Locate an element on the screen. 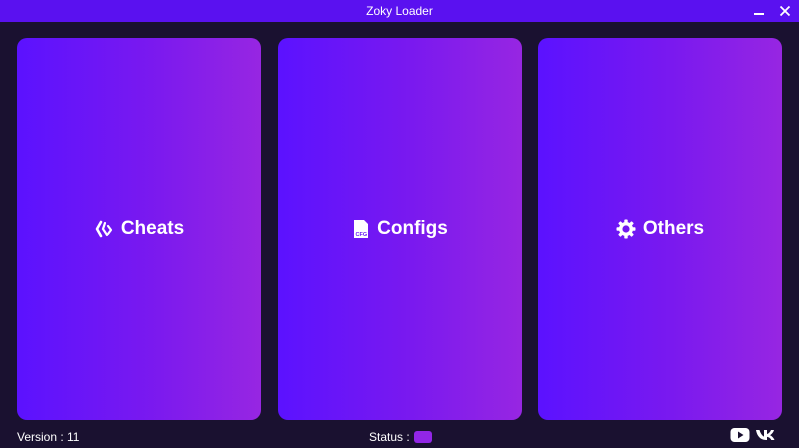 Image resolution: width=799 pixels, height=448 pixels. close-button is located at coordinates (785, 11).